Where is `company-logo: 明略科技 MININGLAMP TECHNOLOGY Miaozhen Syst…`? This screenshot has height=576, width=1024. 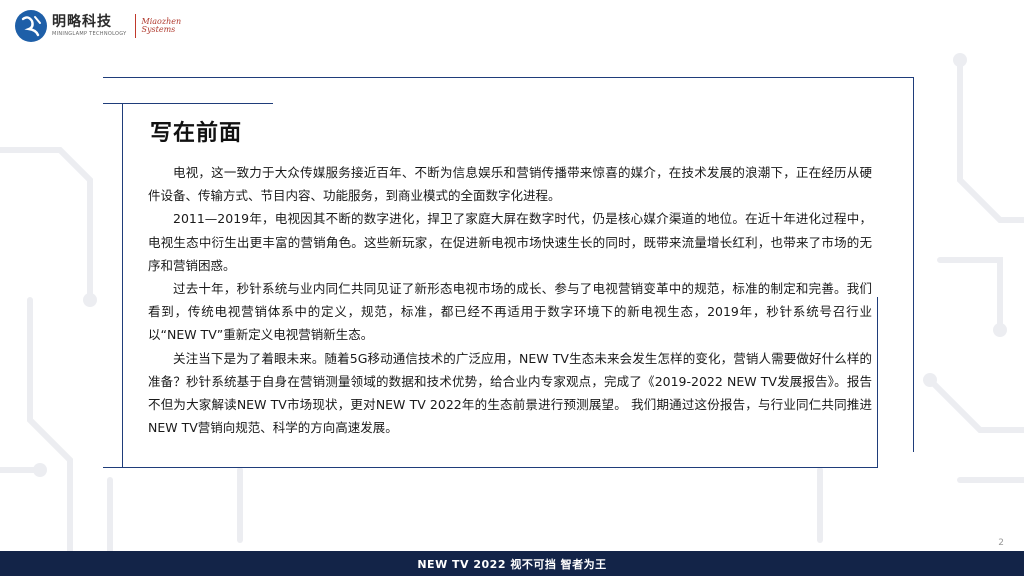
company-logo: 明略科技 MININGLAMP TECHNOLOGY Miaozhen Syst… is located at coordinates (97, 26).